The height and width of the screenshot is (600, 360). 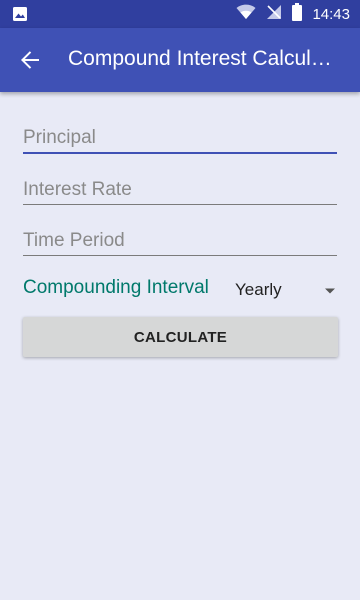 I want to click on image-icon, so click(x=20, y=16).